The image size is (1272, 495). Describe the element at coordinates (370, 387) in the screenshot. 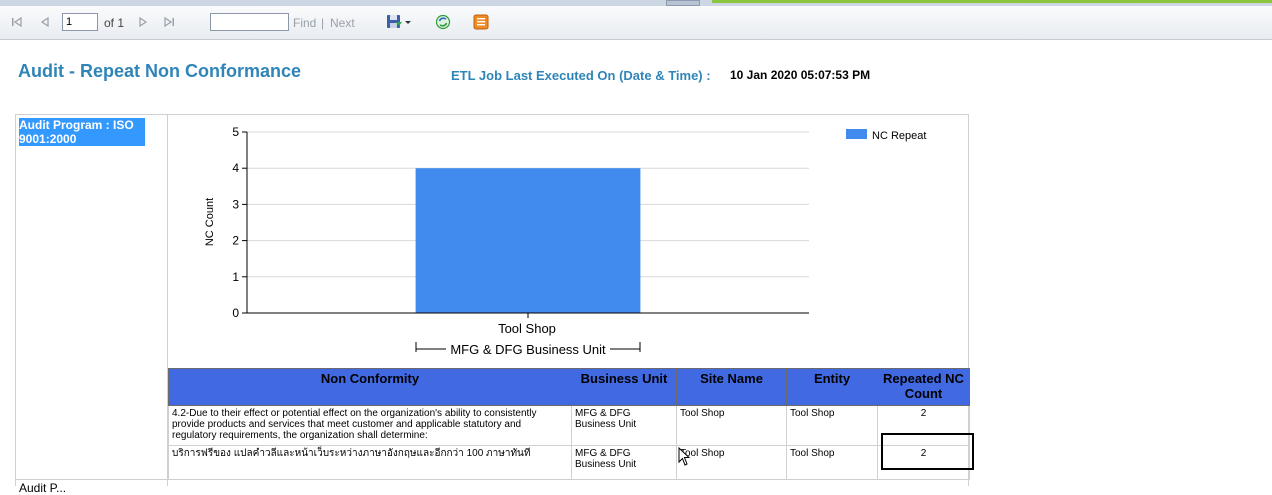

I see `col-header-non-conformity: Non Conformity` at that location.